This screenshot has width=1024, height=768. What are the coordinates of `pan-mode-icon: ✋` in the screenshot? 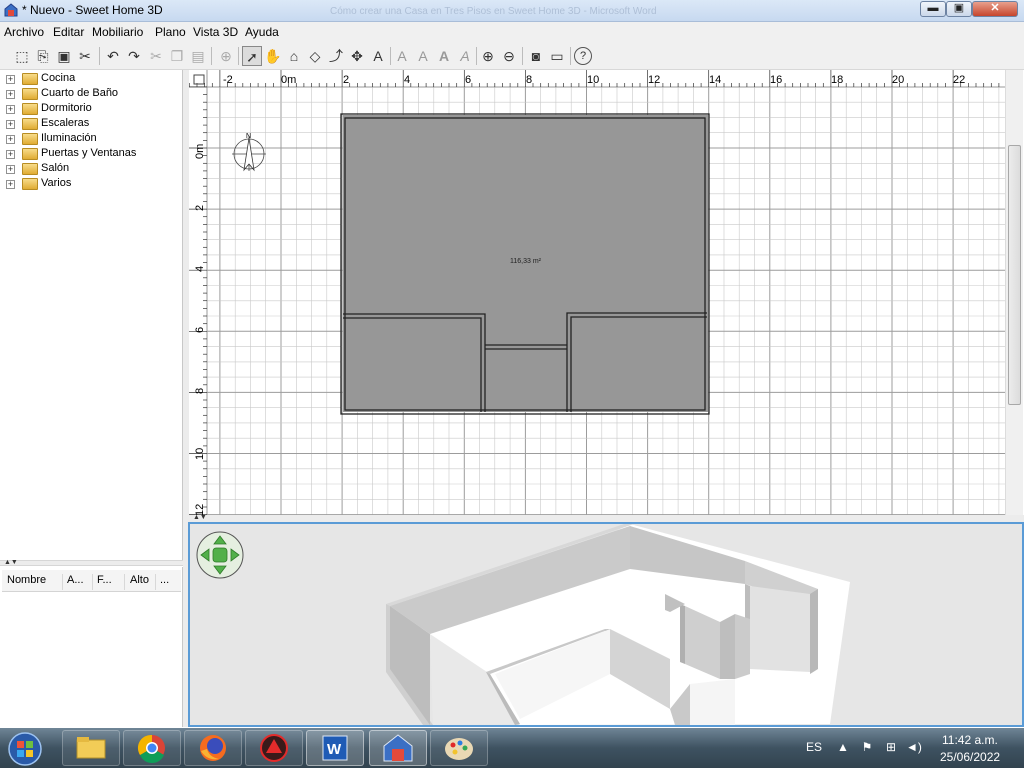 It's located at (273, 56).